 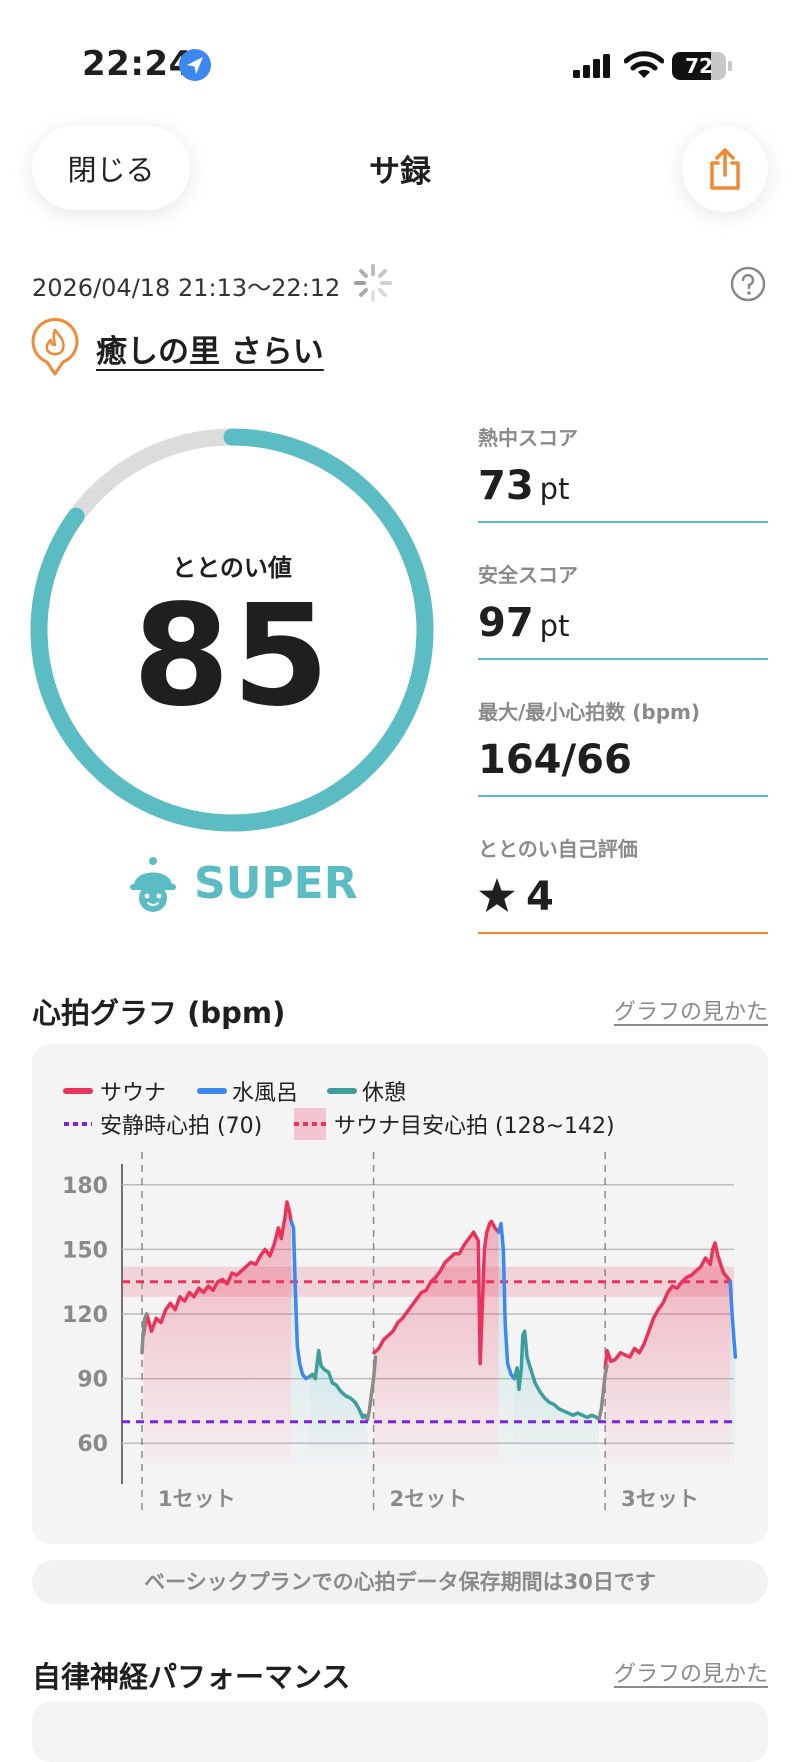 I want to click on share-icon, so click(x=725, y=169).